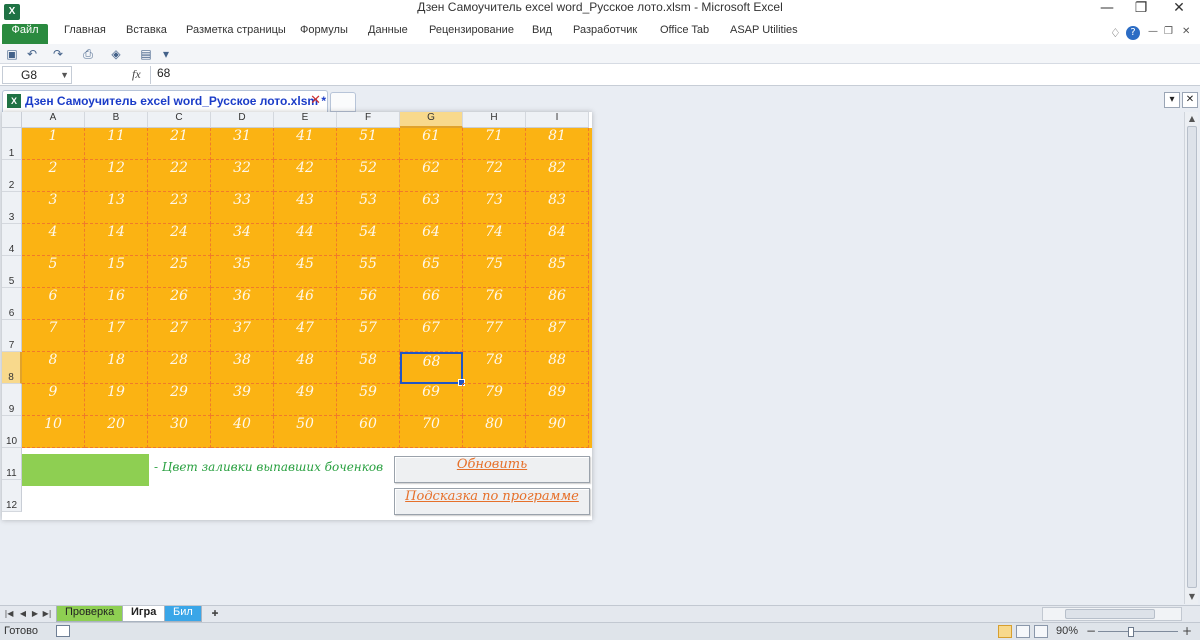 Image resolution: width=1200 pixels, height=640 pixels. Describe the element at coordinates (557, 240) in the screenshot. I see `cell-i4: 84` at that location.